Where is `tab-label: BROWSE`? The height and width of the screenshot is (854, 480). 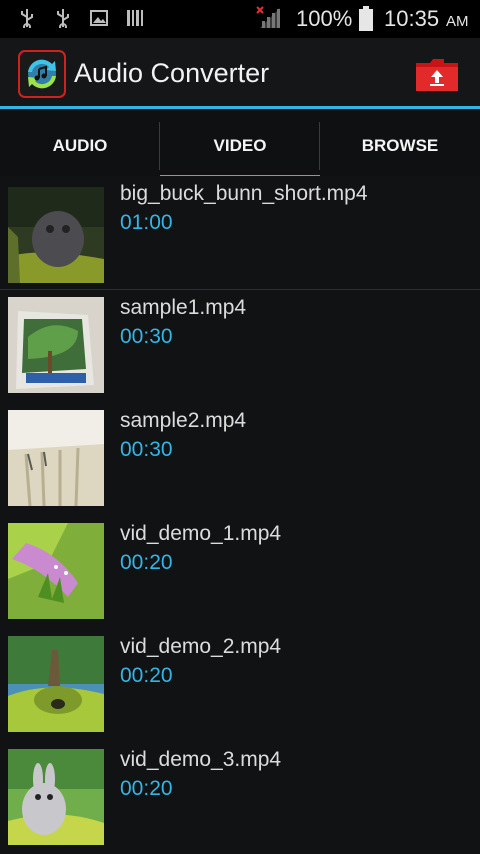 tab-label: BROWSE is located at coordinates (400, 145).